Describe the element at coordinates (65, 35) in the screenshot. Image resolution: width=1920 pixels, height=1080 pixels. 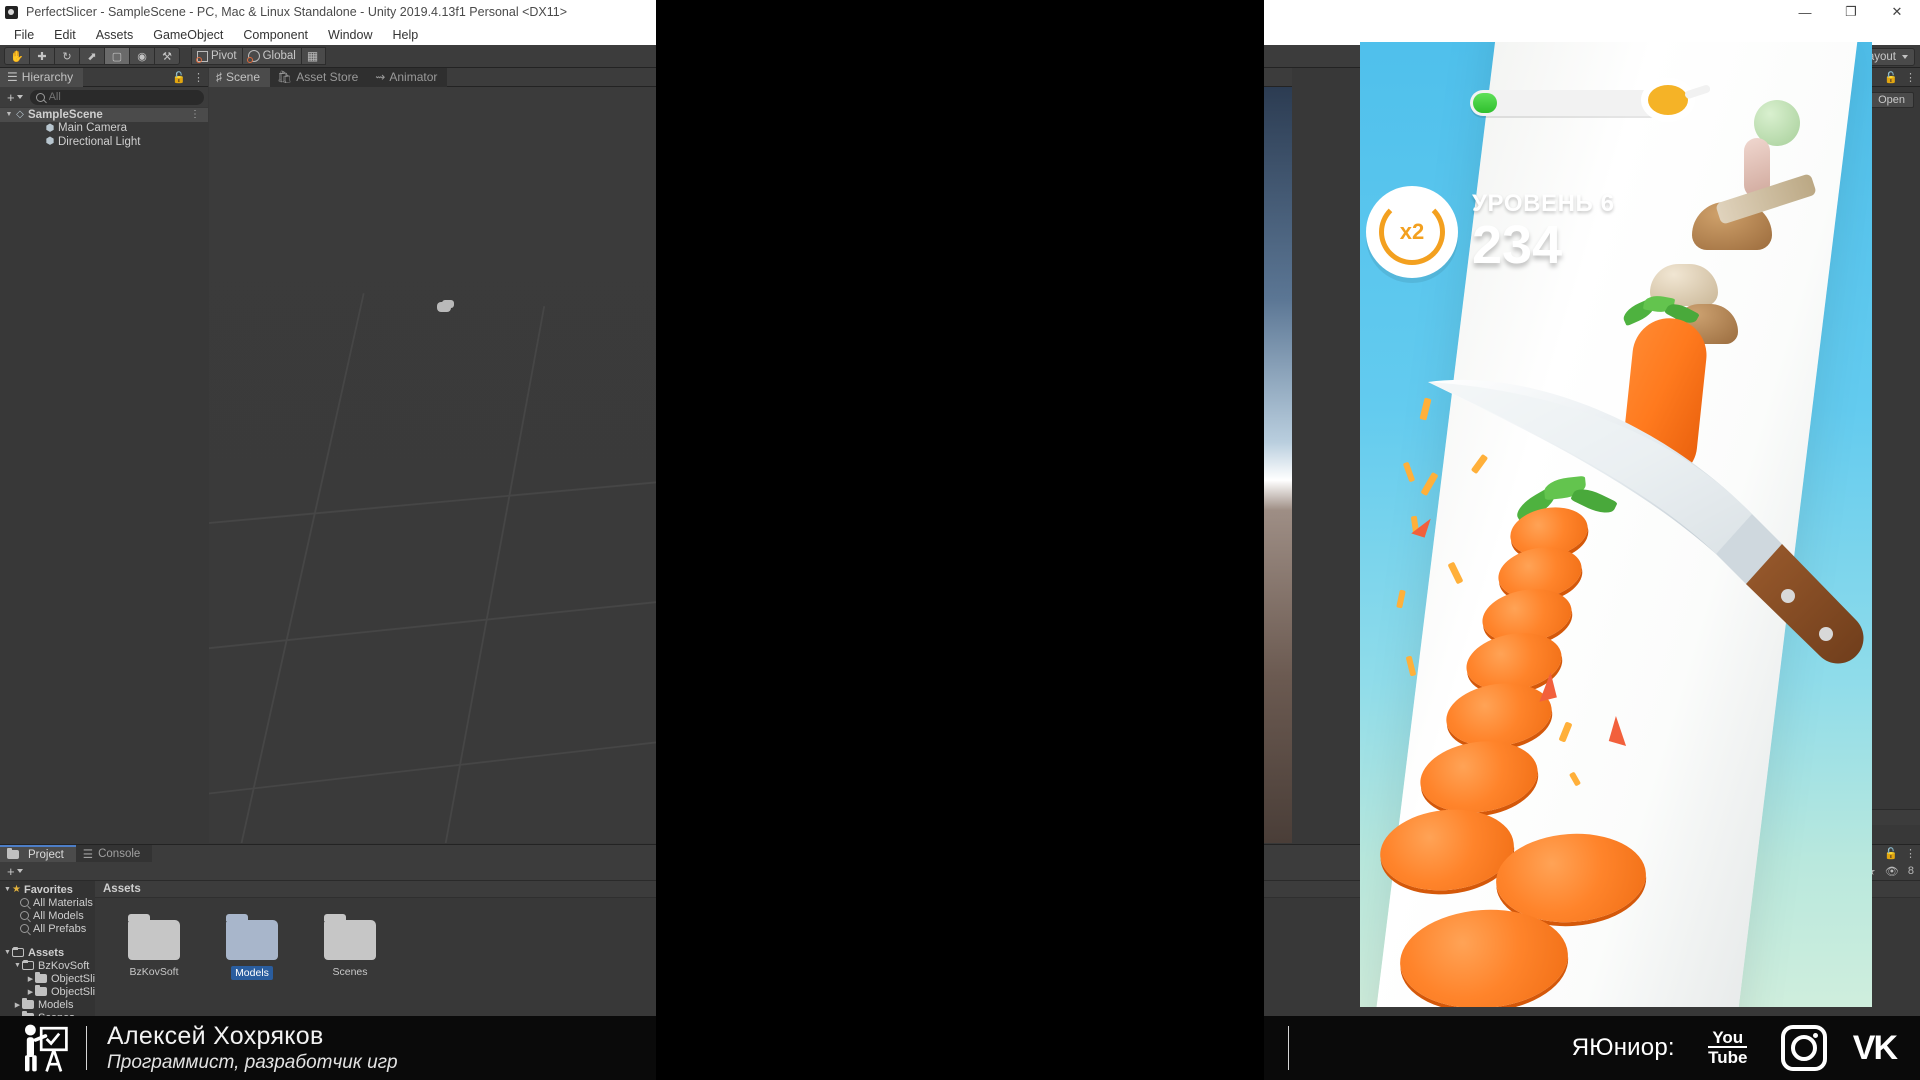
I see `menu-edit: Edit` at that location.